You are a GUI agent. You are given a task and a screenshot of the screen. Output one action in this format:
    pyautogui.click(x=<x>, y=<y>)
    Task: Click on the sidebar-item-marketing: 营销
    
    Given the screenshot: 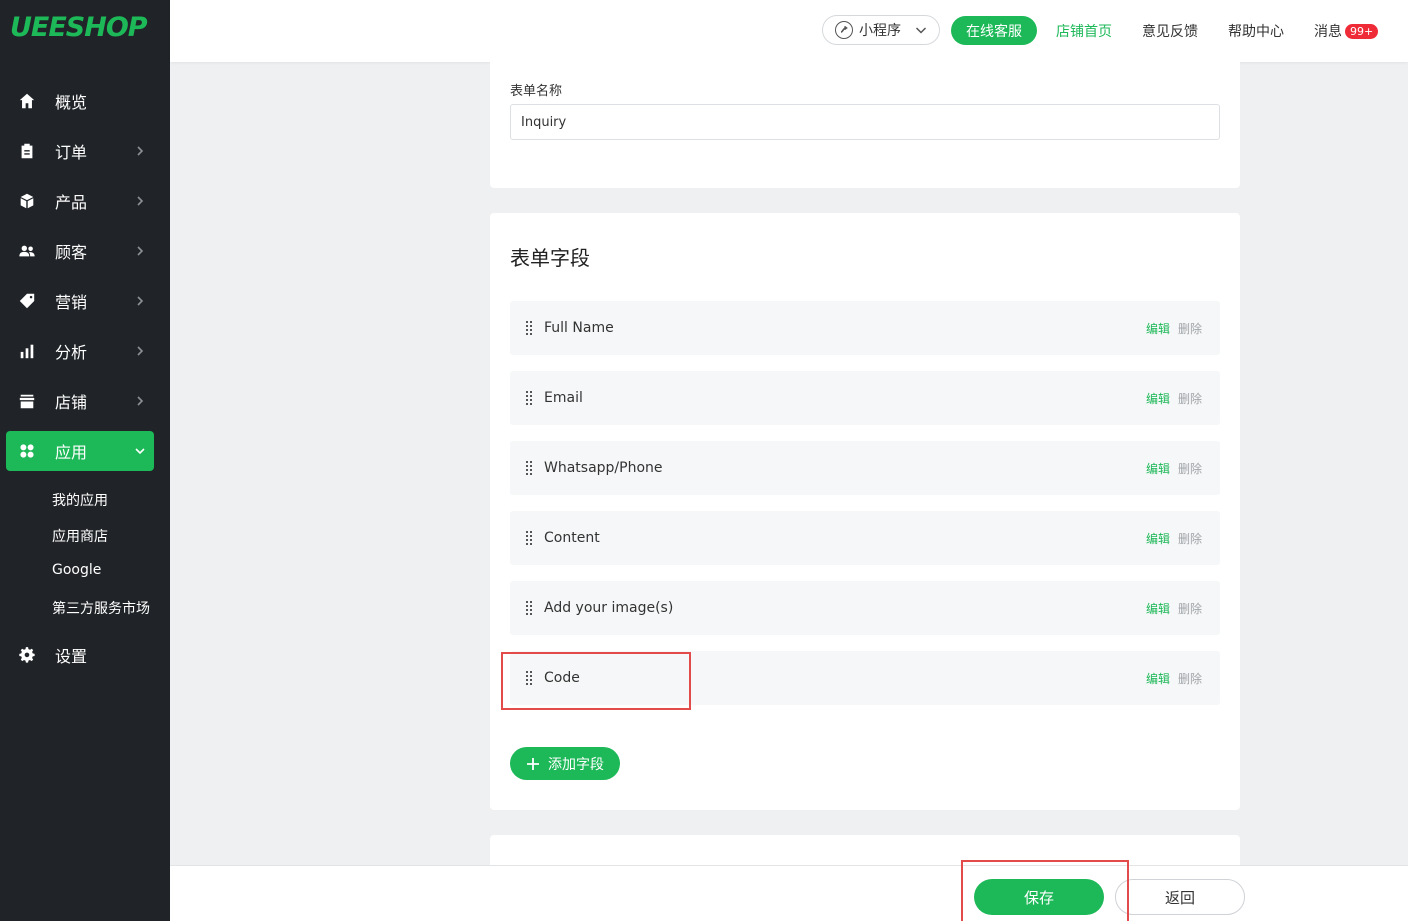 What is the action you would take?
    pyautogui.click(x=80, y=301)
    